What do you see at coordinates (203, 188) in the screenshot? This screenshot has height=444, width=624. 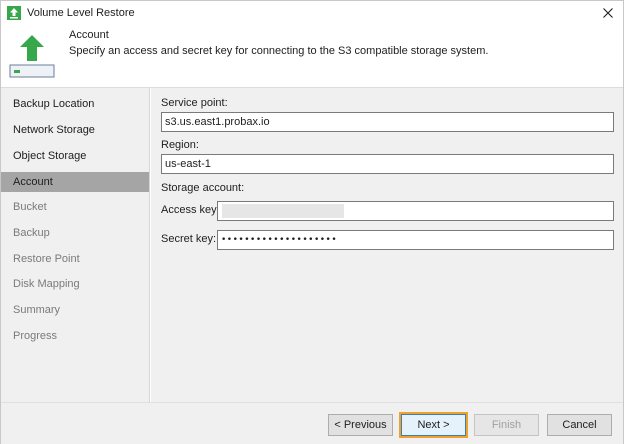 I see `storage-account-label: Storage account:` at bounding box center [203, 188].